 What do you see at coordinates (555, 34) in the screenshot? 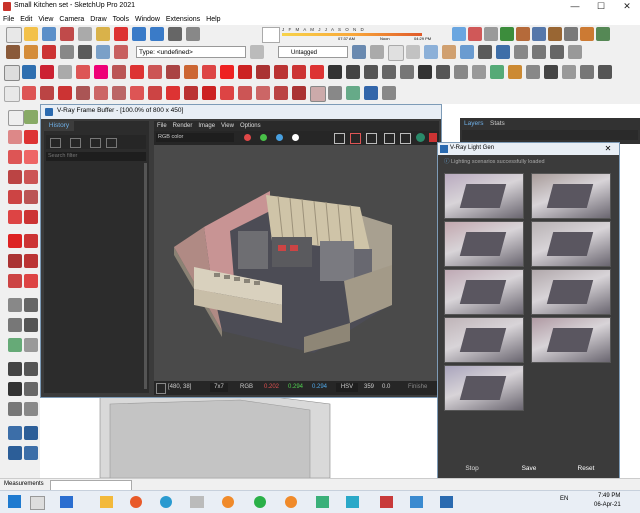
I see `style-builder-icon` at bounding box center [555, 34].